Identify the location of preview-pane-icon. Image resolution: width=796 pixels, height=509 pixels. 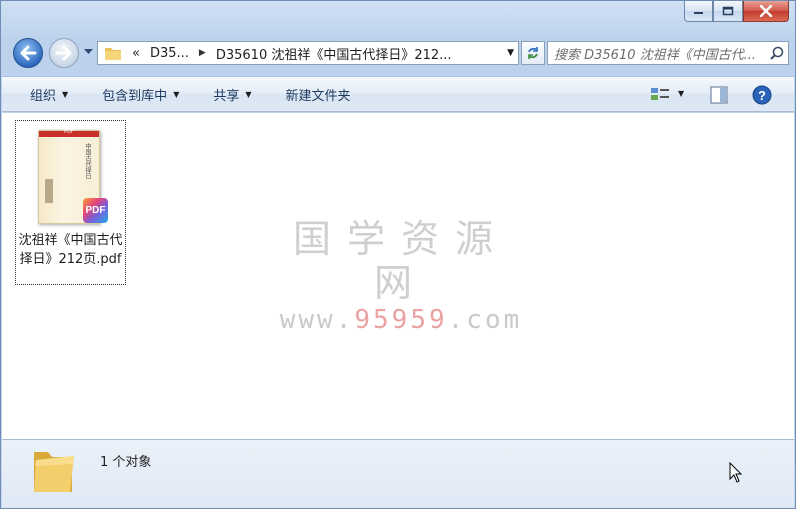
(719, 95).